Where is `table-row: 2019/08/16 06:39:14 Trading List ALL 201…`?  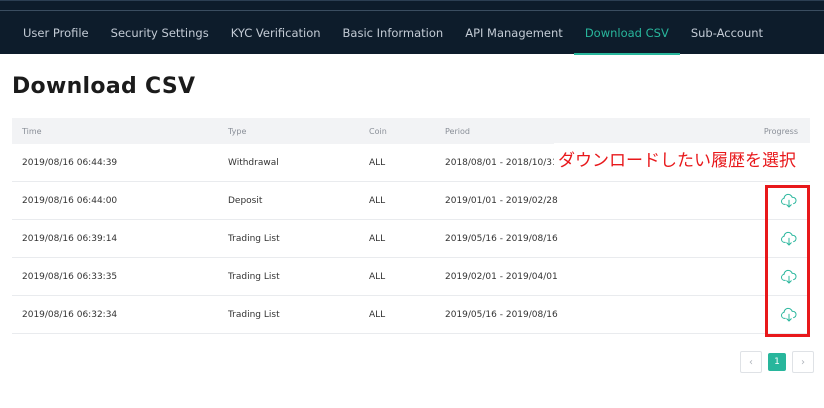 table-row: 2019/08/16 06:39:14 Trading List ALL 201… is located at coordinates (411, 239).